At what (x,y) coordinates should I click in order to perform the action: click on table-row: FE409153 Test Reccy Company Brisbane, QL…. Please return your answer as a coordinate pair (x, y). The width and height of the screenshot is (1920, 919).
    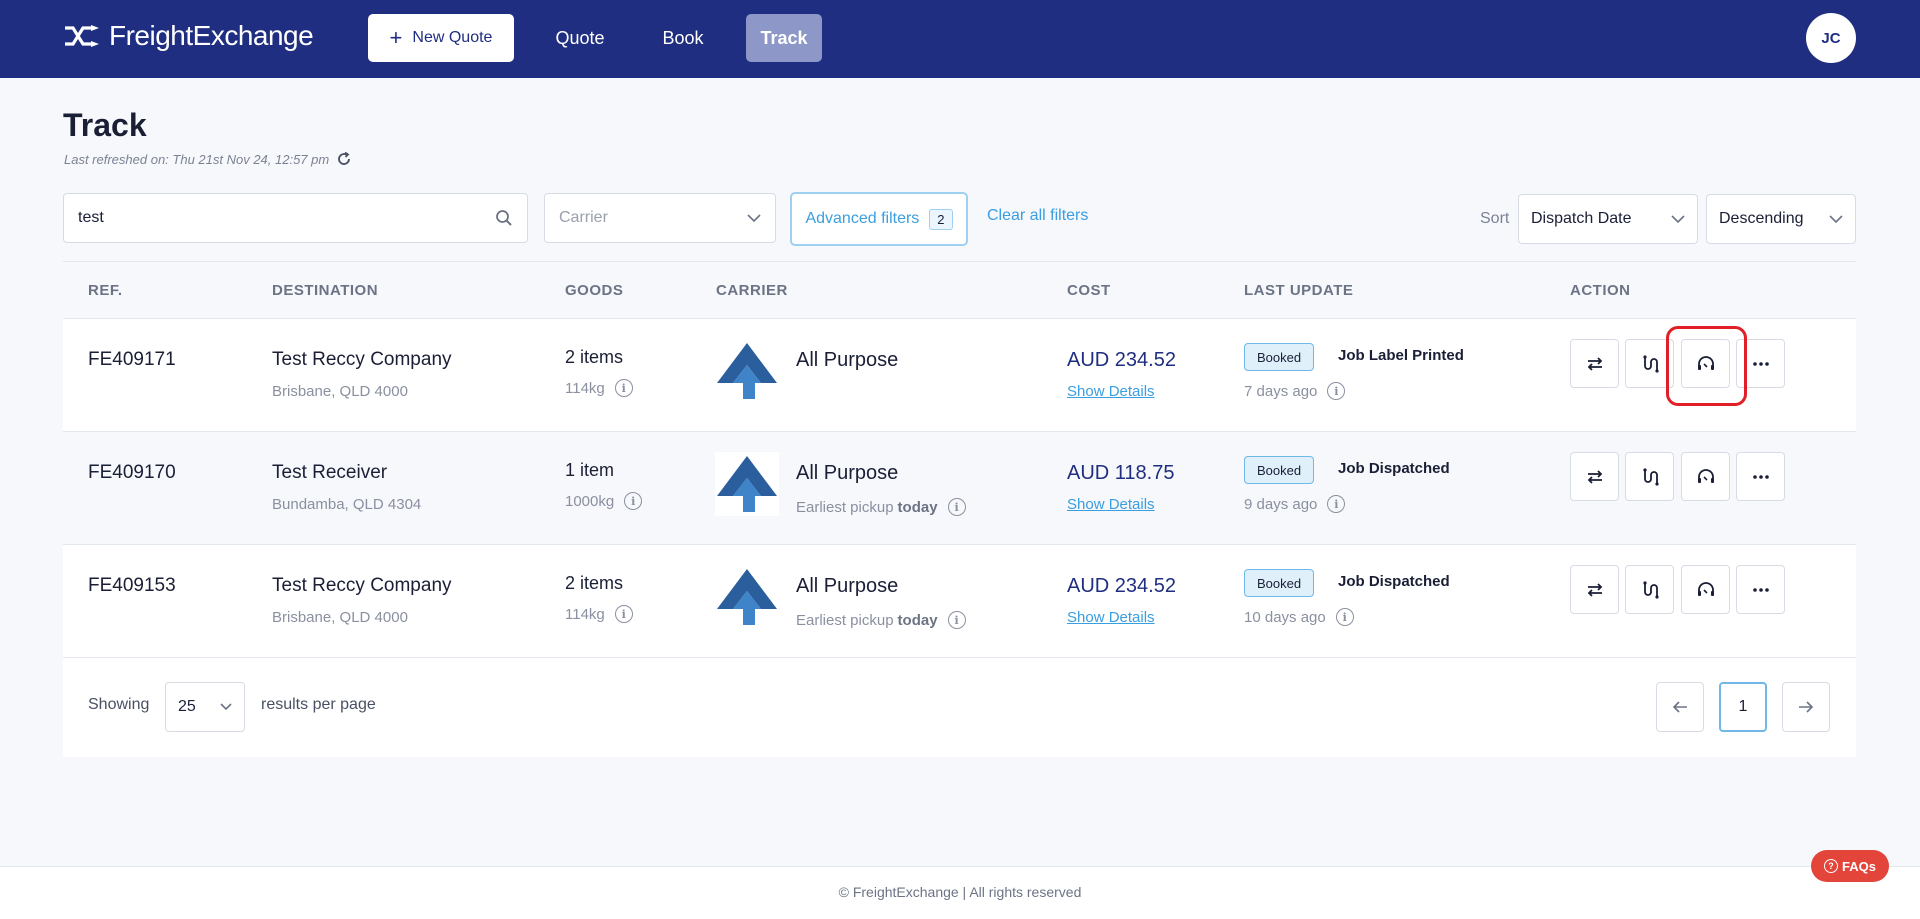
    Looking at the image, I should click on (959, 601).